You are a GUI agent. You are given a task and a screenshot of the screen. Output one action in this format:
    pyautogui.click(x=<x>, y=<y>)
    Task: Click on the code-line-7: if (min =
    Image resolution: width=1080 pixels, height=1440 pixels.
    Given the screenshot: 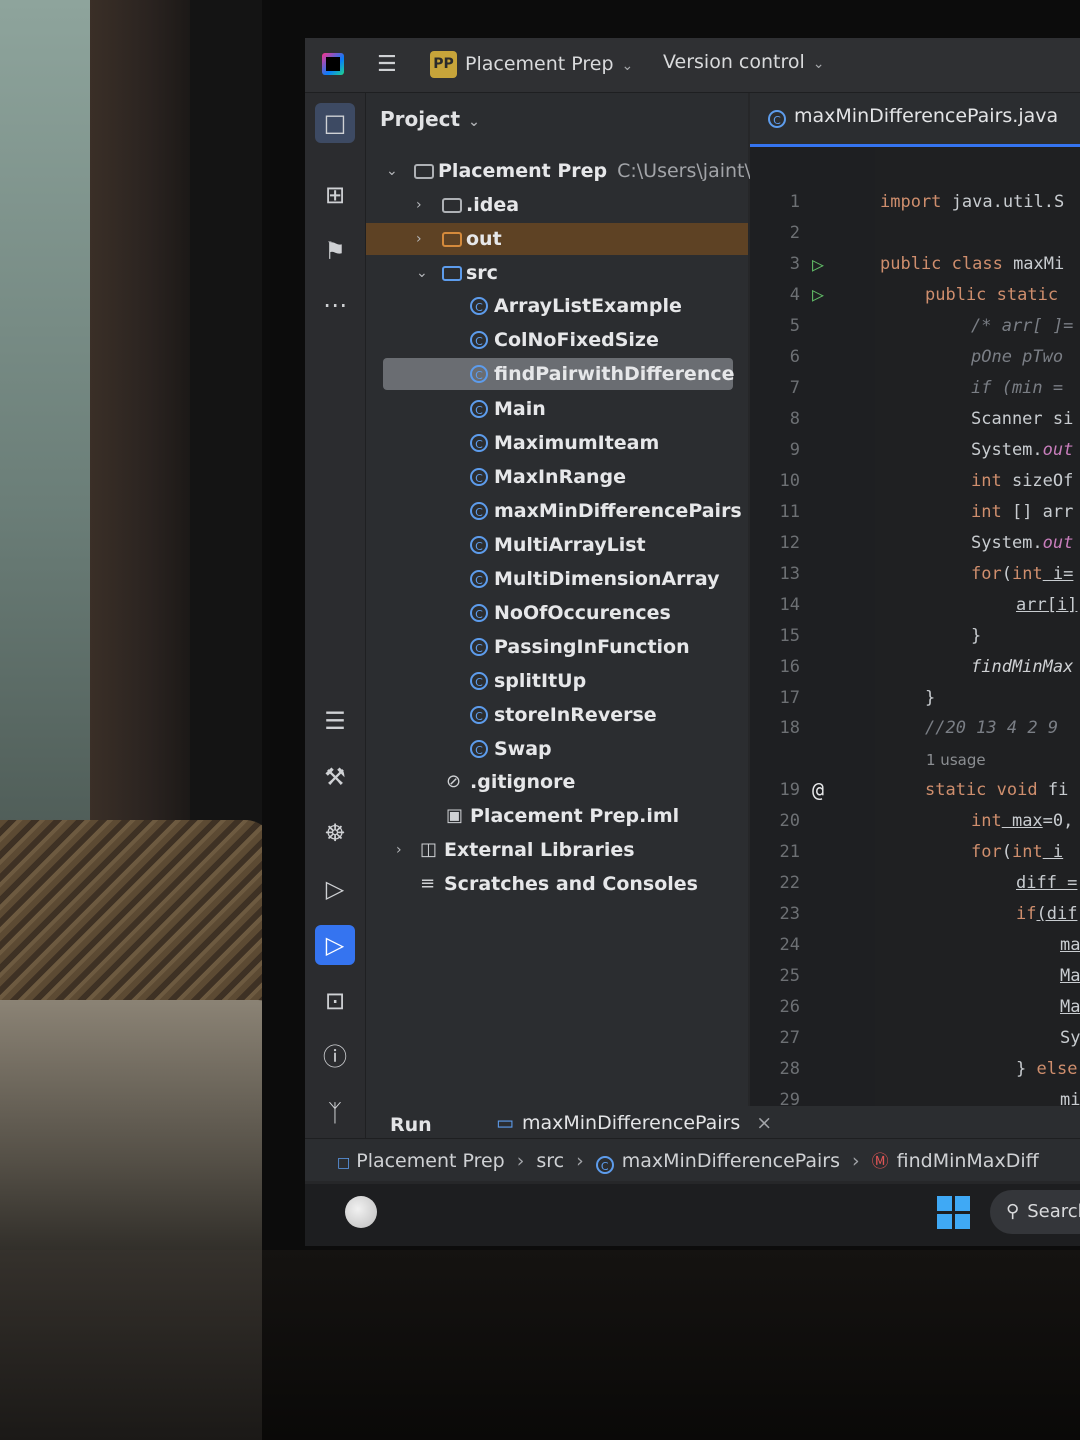 What is the action you would take?
    pyautogui.click(x=1017, y=388)
    